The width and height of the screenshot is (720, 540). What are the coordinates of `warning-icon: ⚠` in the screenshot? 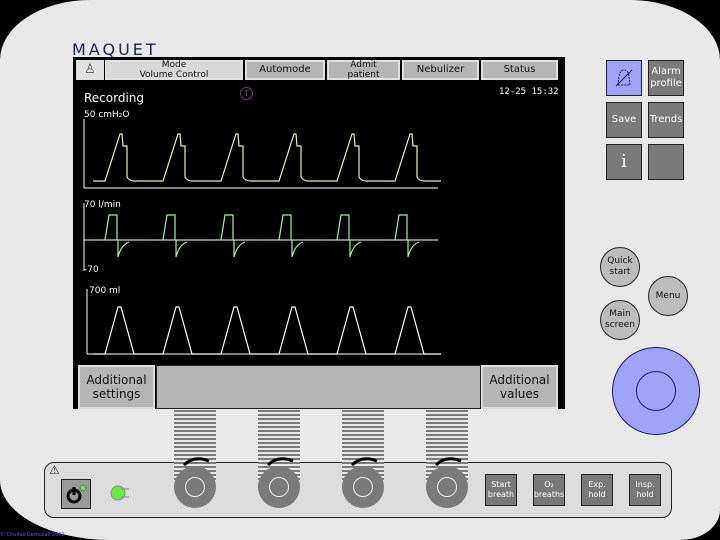 It's located at (54, 470).